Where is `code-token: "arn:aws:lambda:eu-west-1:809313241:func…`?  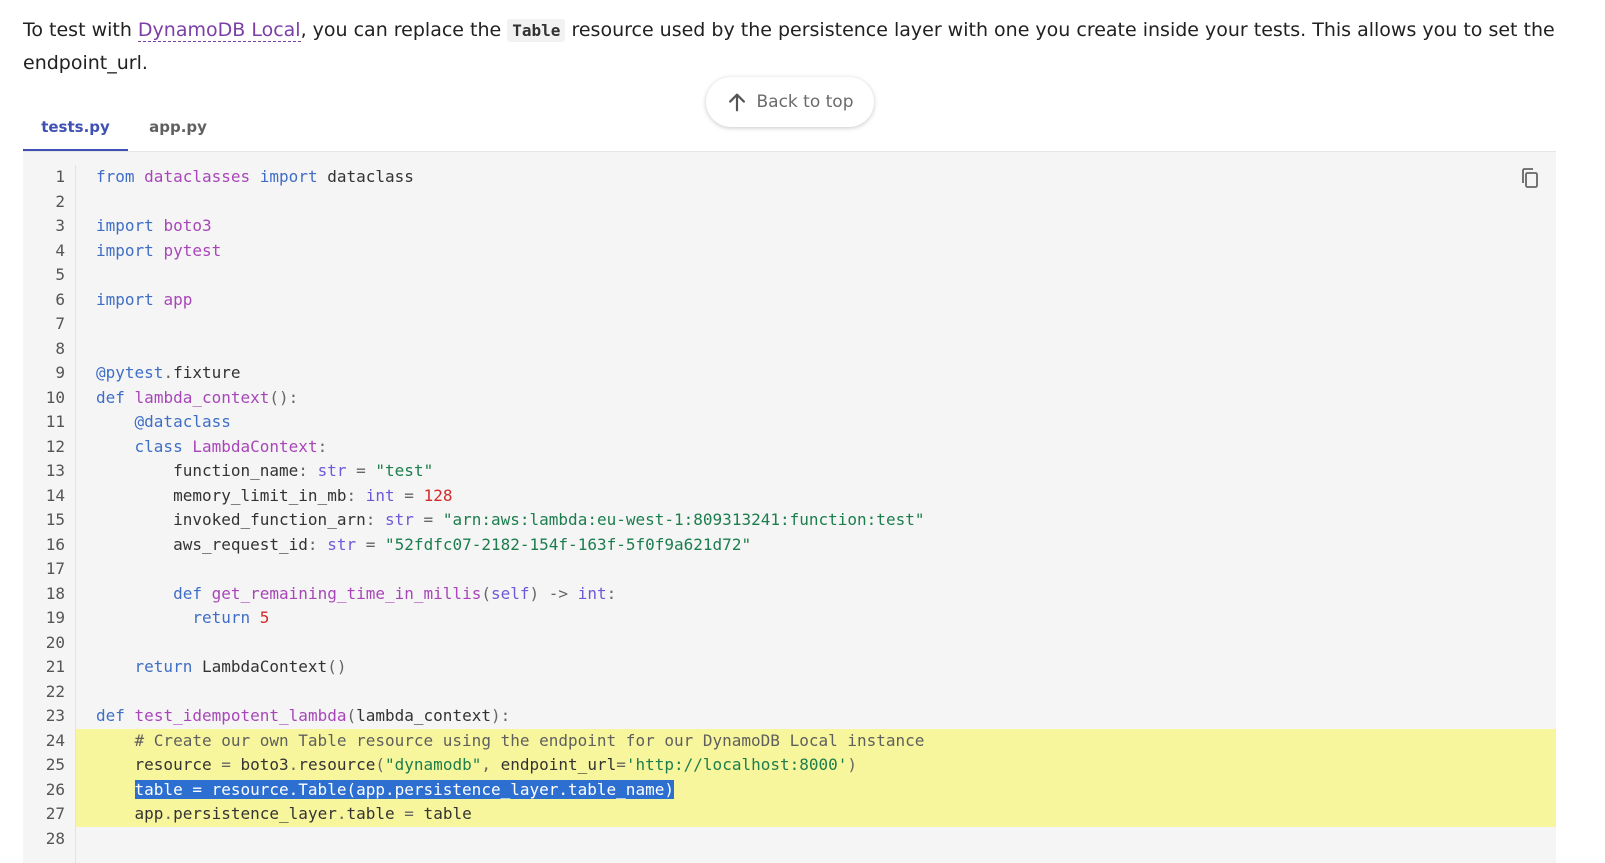 code-token: "arn:aws:lambda:eu-west-1:809313241:func… is located at coordinates (683, 519).